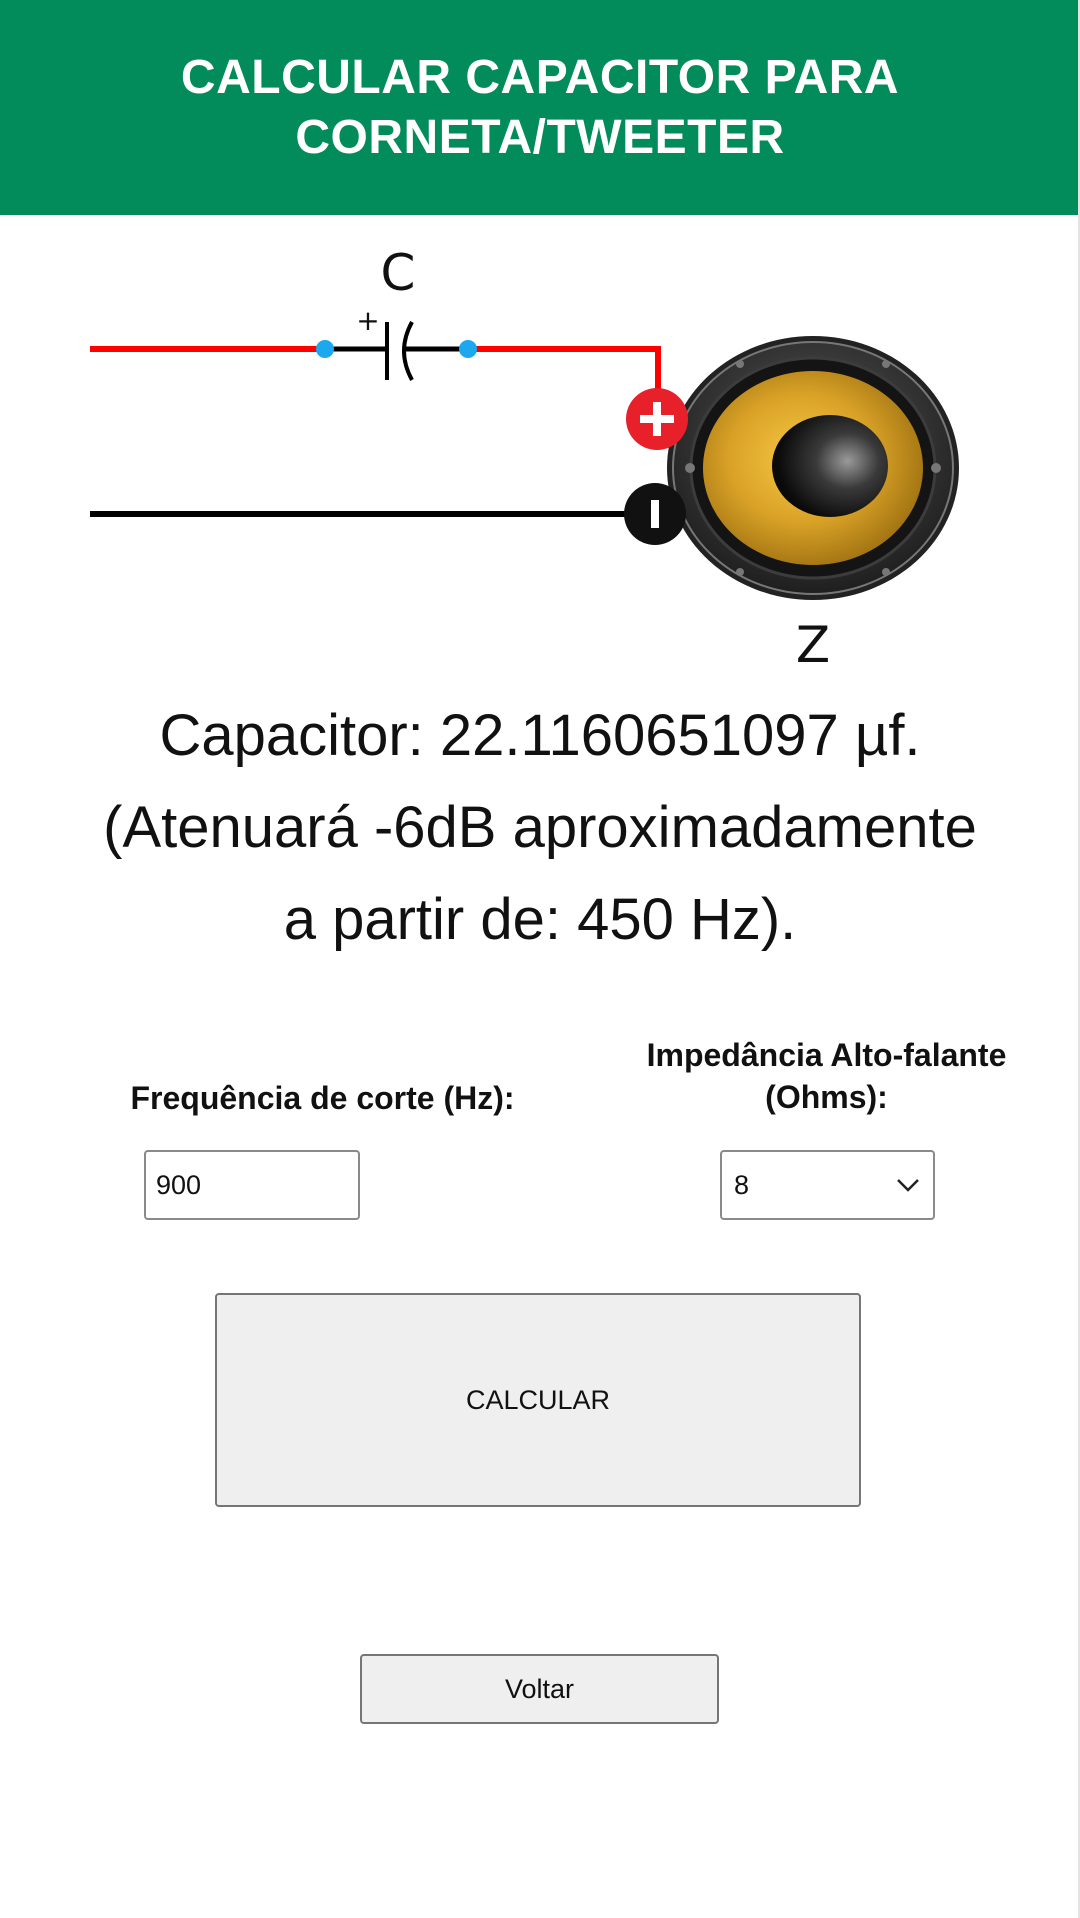 The image size is (1080, 1918). I want to click on impedance-label: Impedância Alto-falante (Ohms):, so click(826, 1076).